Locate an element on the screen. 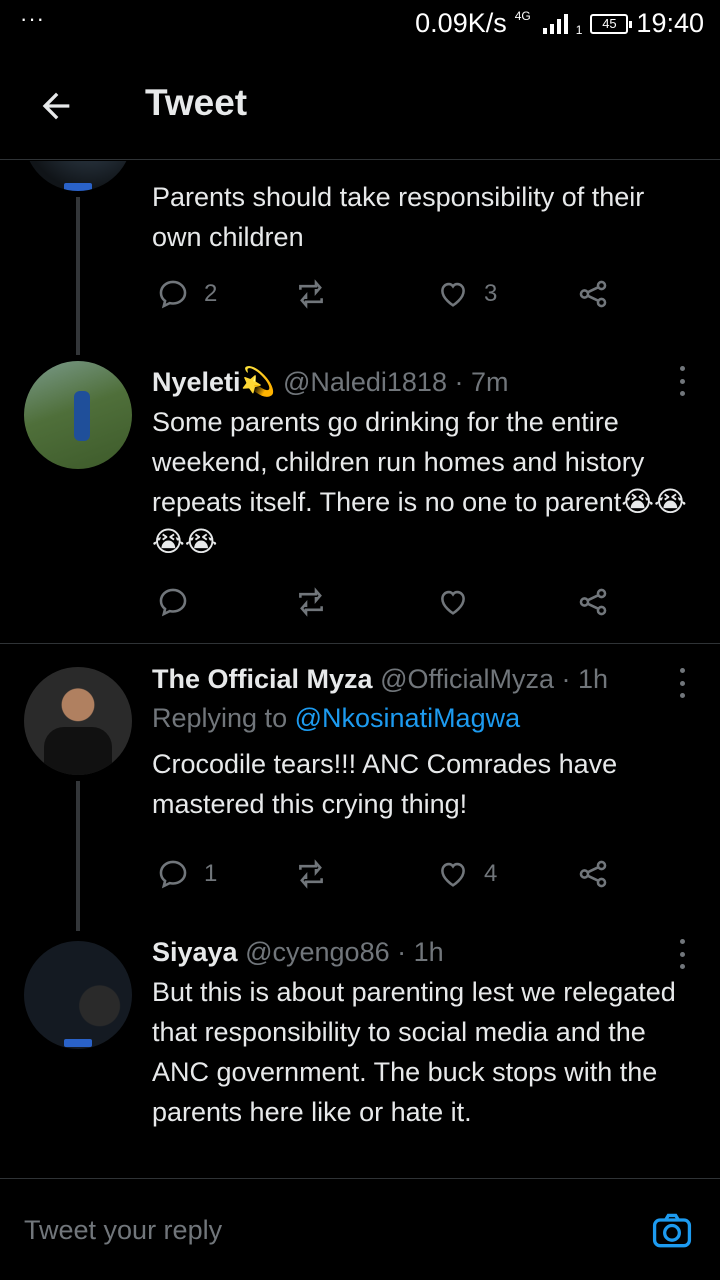  like-button: 3 is located at coordinates (466, 294).